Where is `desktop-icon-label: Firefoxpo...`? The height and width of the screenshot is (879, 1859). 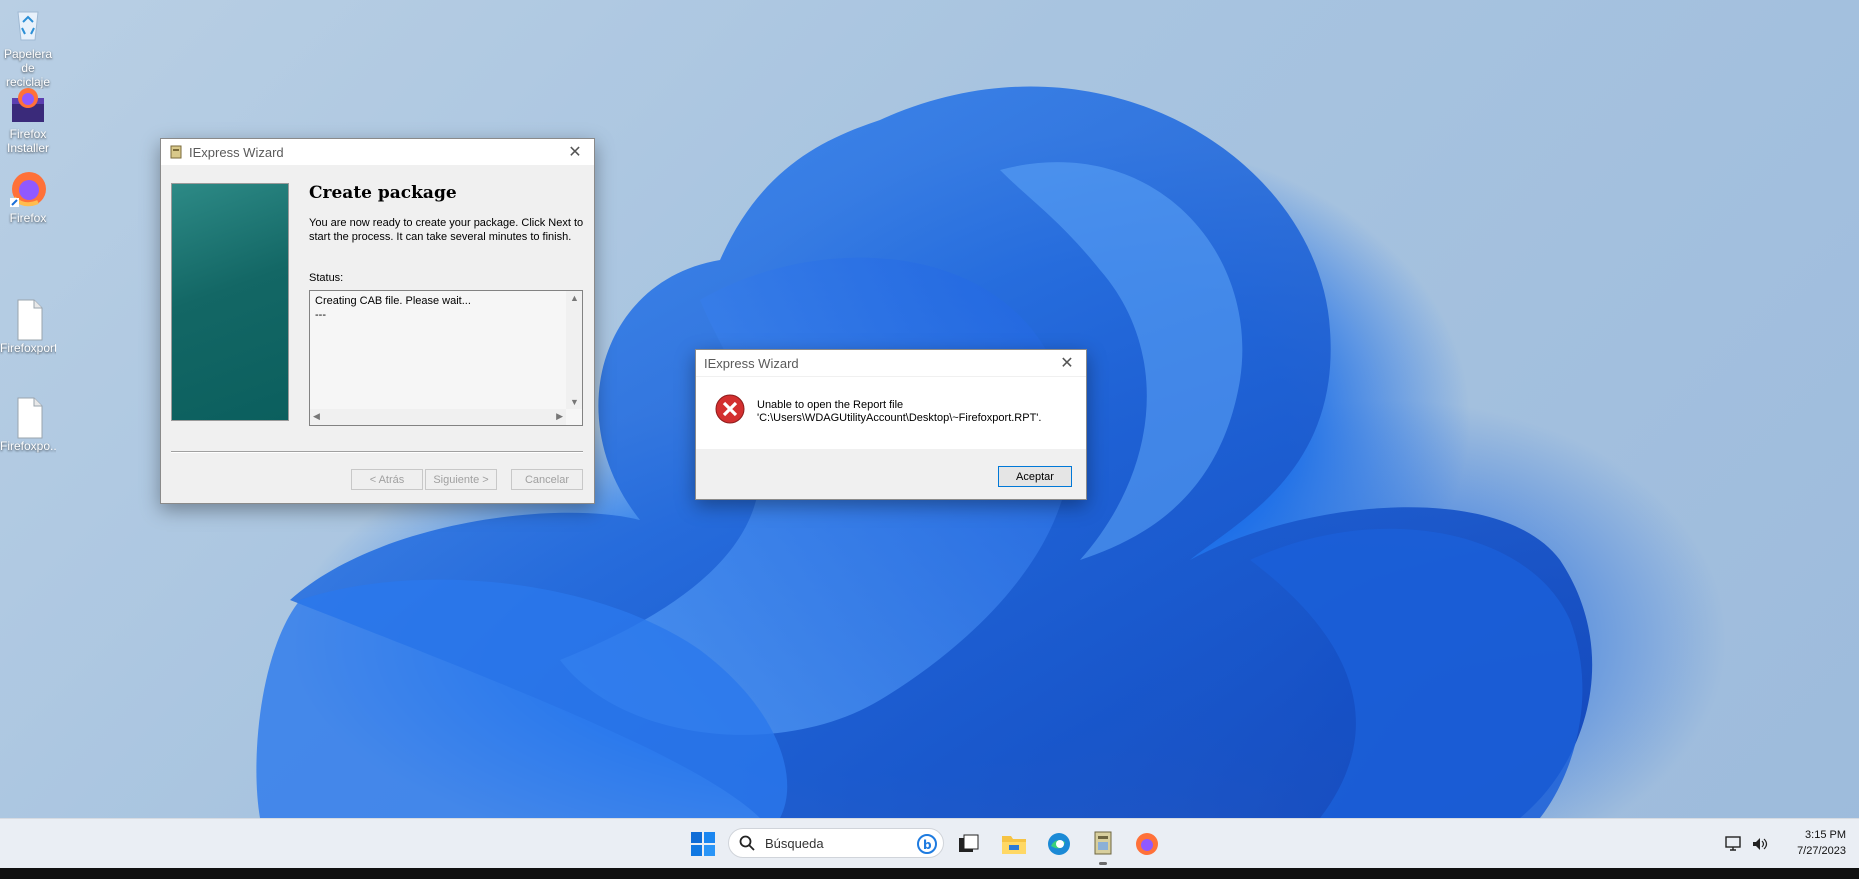 desktop-icon-label: Firefoxpo... is located at coordinates (28, 446).